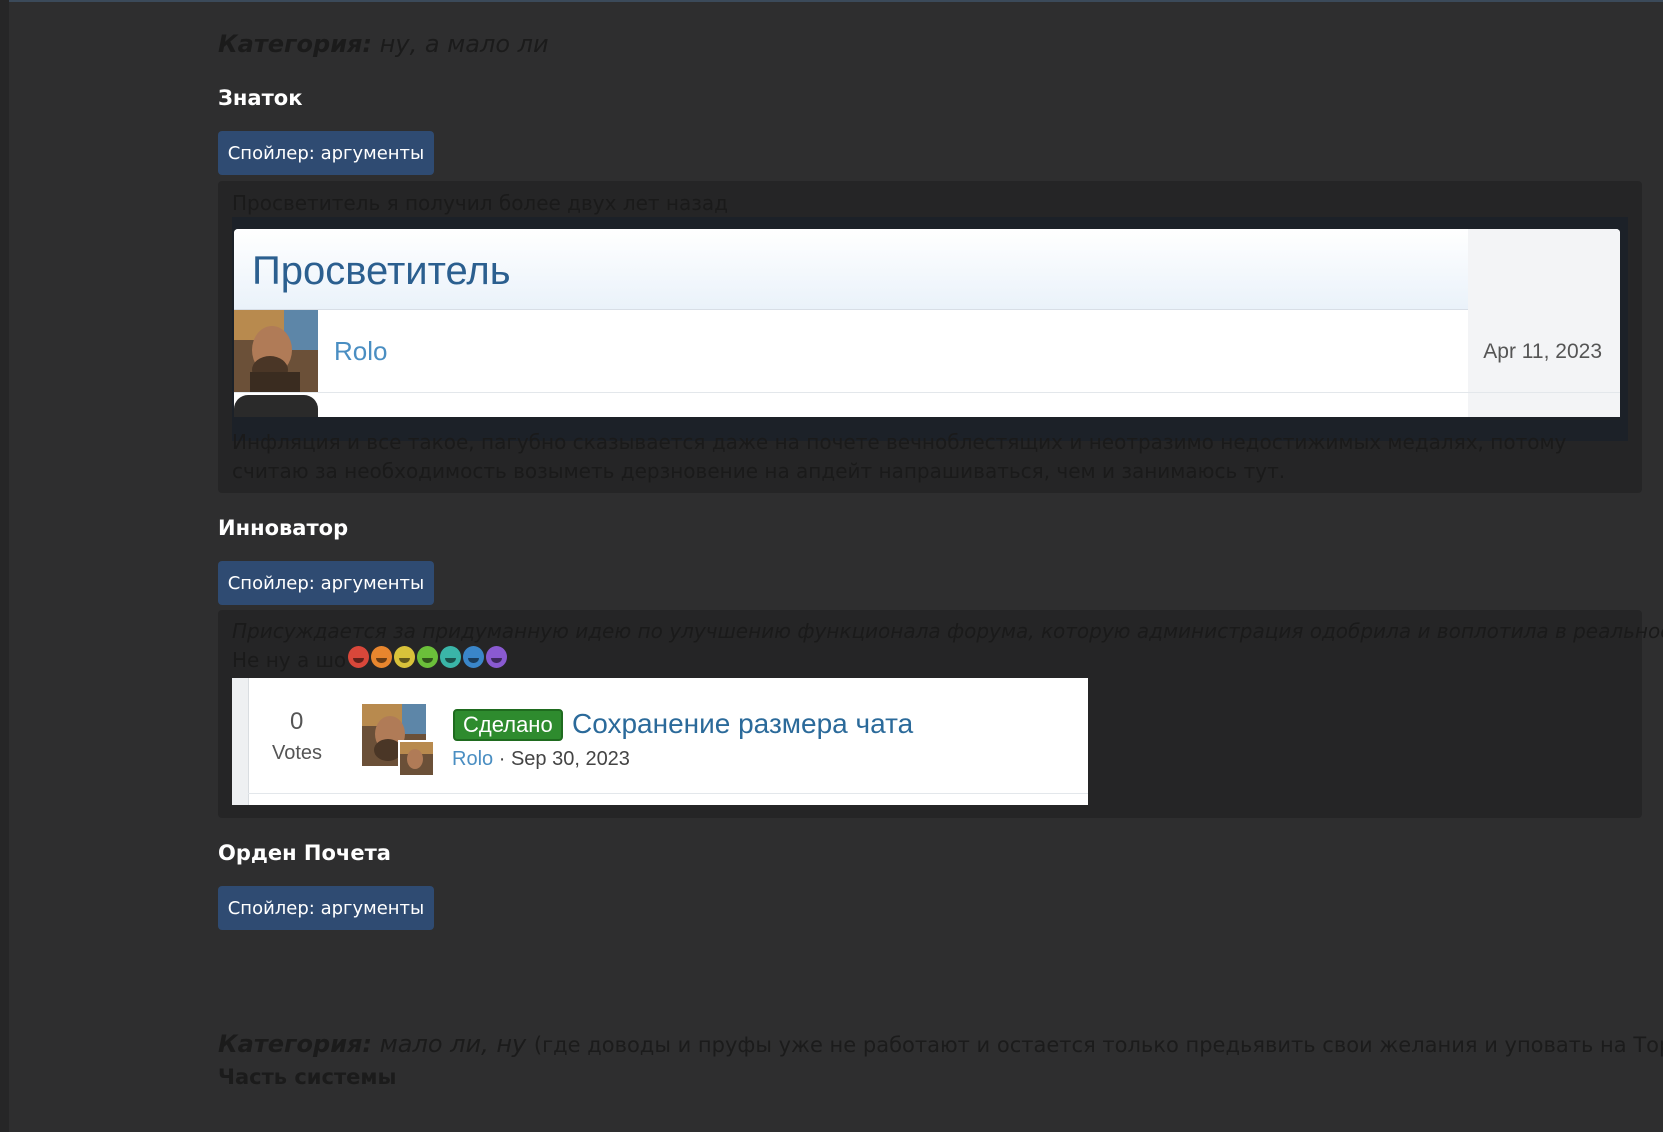 The width and height of the screenshot is (1663, 1132). Describe the element at coordinates (570, 759) in the screenshot. I see `suggestion-date: Sep 30, 2023` at that location.